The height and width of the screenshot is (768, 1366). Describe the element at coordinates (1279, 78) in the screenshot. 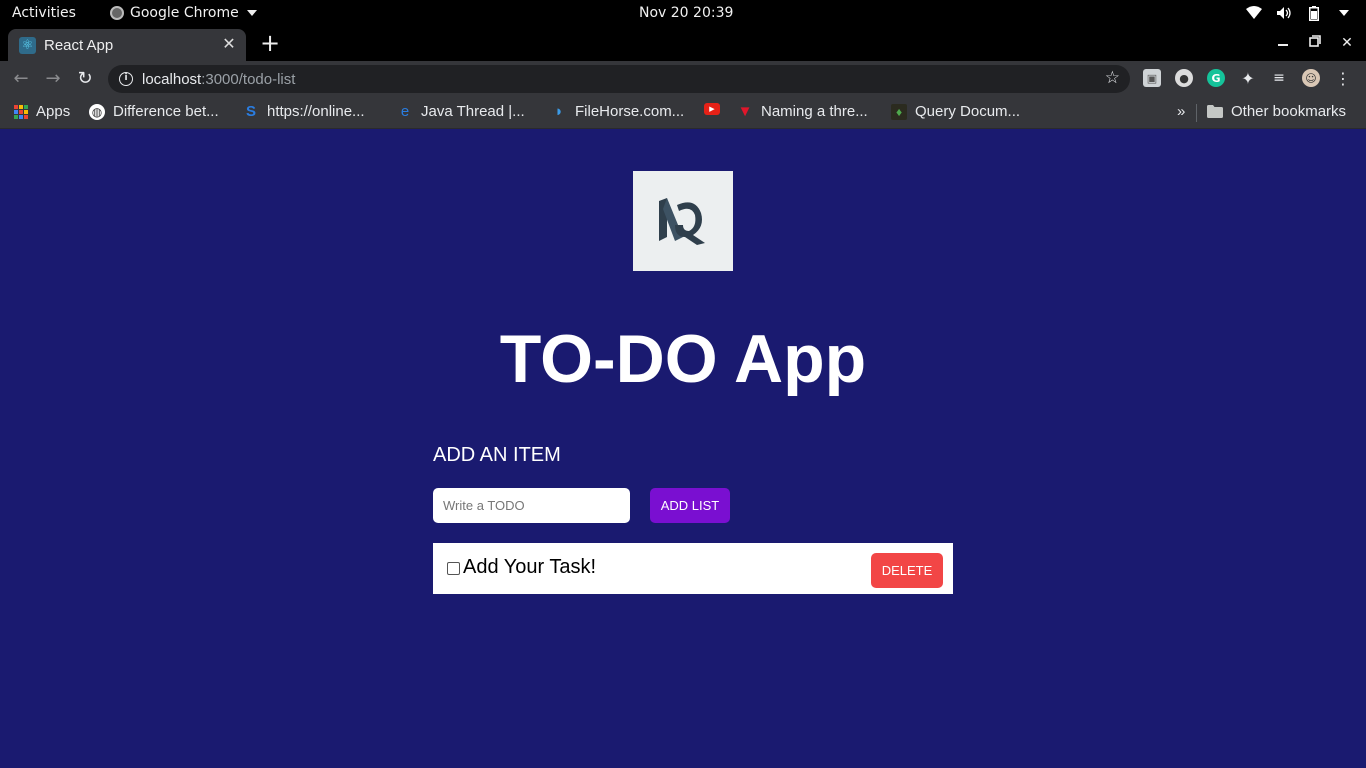

I see `media-control-icon: ≡` at that location.